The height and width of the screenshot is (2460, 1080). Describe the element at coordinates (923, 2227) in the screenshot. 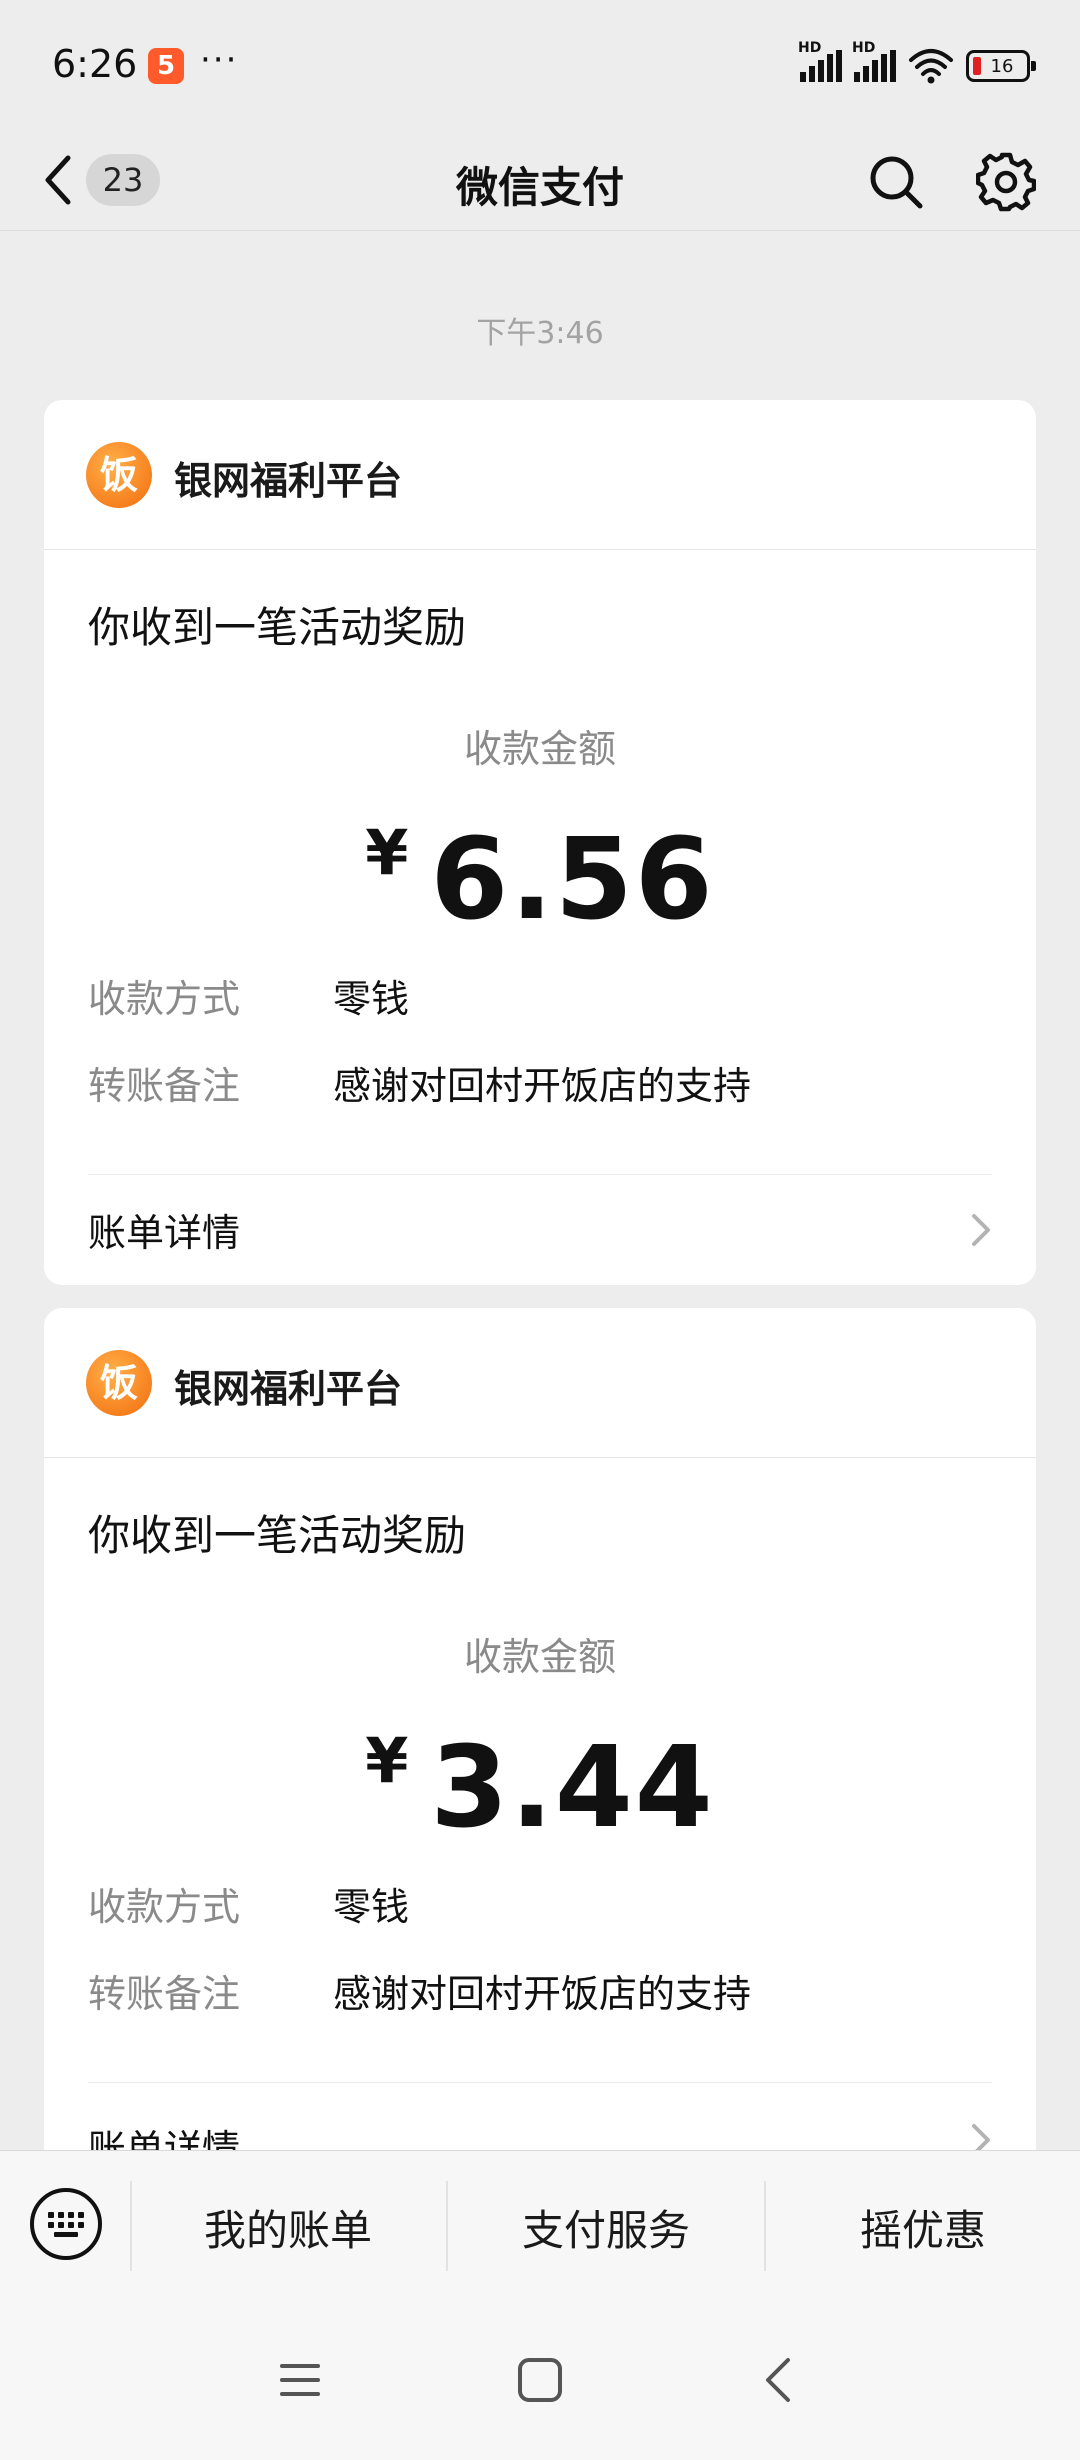

I see `menu-shake-deals: 摇优惠` at that location.